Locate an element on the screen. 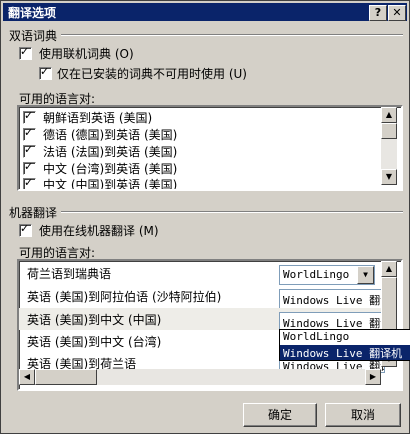  scroll-down-icon: ▼ is located at coordinates (389, 177).